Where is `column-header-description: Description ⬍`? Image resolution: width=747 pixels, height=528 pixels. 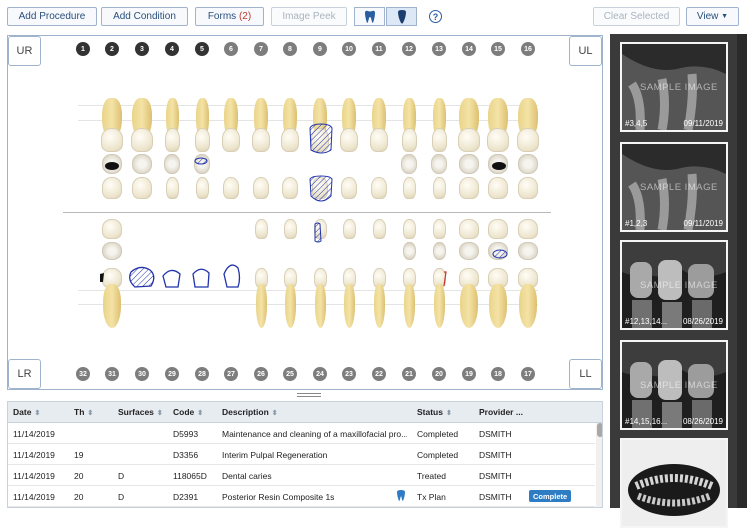
column-header-description: Description ⬍ is located at coordinates (250, 412).